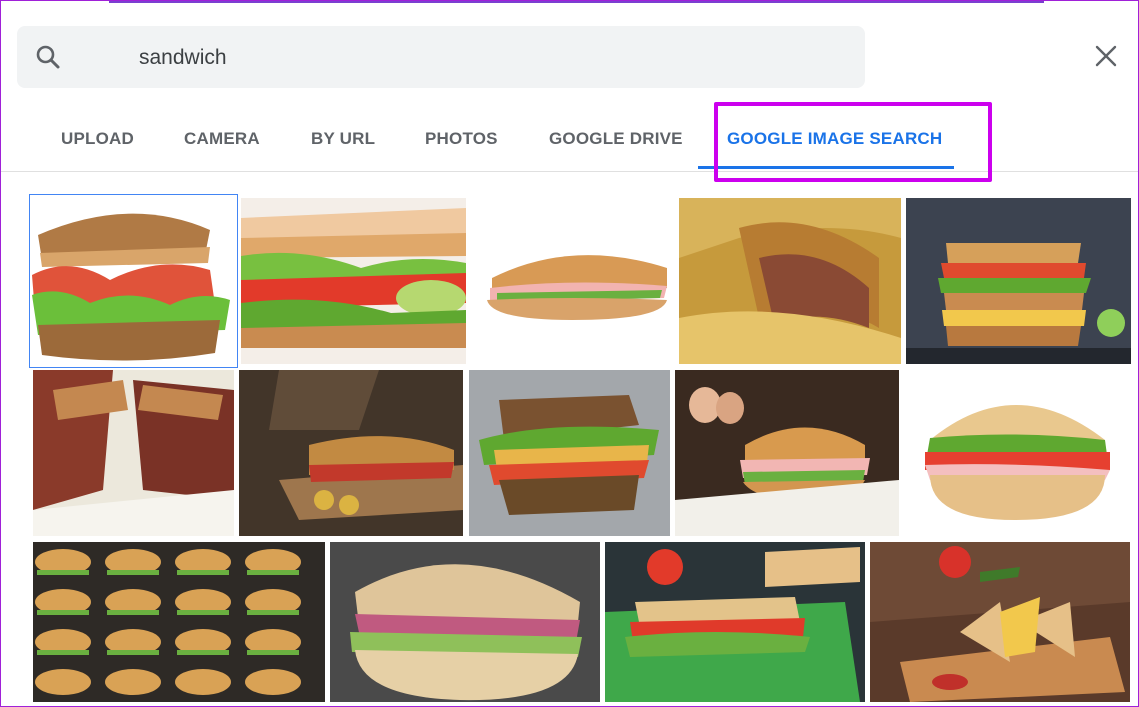 This screenshot has height=707, width=1139. I want to click on image-result-ham-sub-roll, so click(573, 281).